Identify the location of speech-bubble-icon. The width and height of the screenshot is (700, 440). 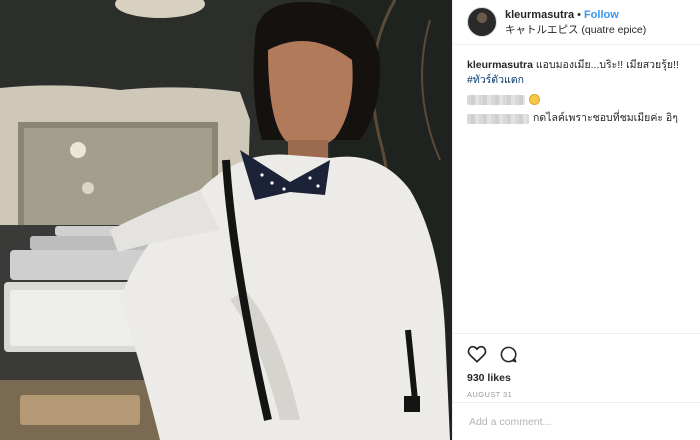
(508, 354).